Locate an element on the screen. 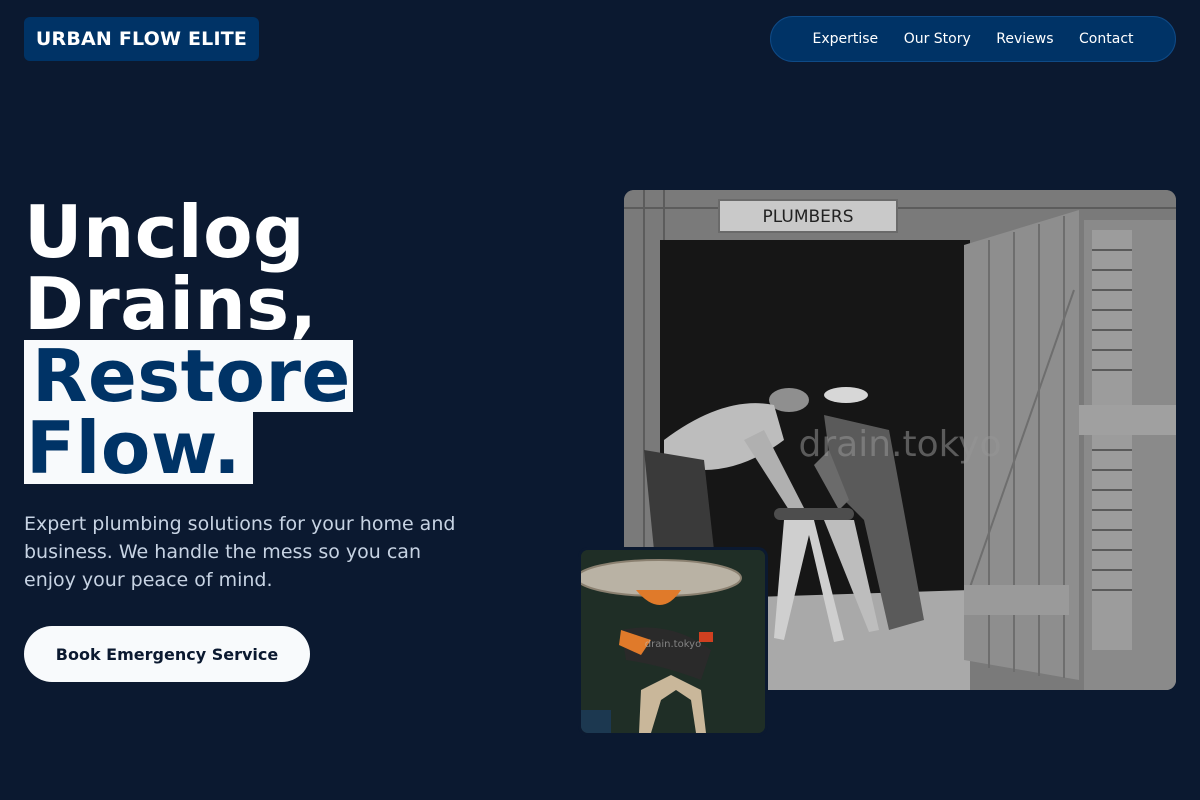 Image resolution: width=1200 pixels, height=800 pixels. book-emergency-service-button: Book Emergency Service is located at coordinates (167, 654).